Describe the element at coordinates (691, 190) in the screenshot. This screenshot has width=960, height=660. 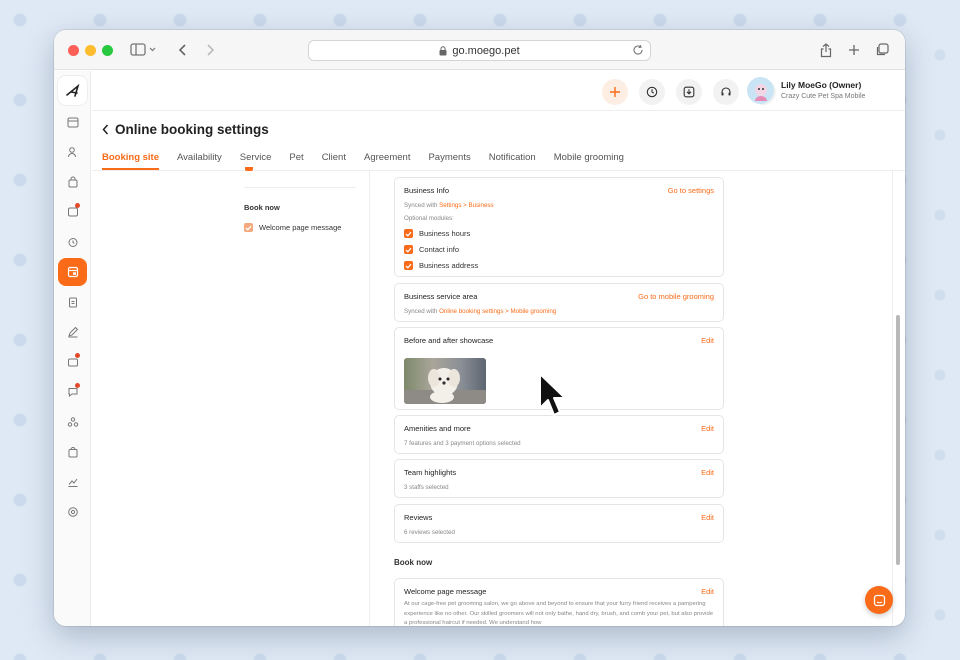
I see `go-to-settings-link: Go to settings` at that location.